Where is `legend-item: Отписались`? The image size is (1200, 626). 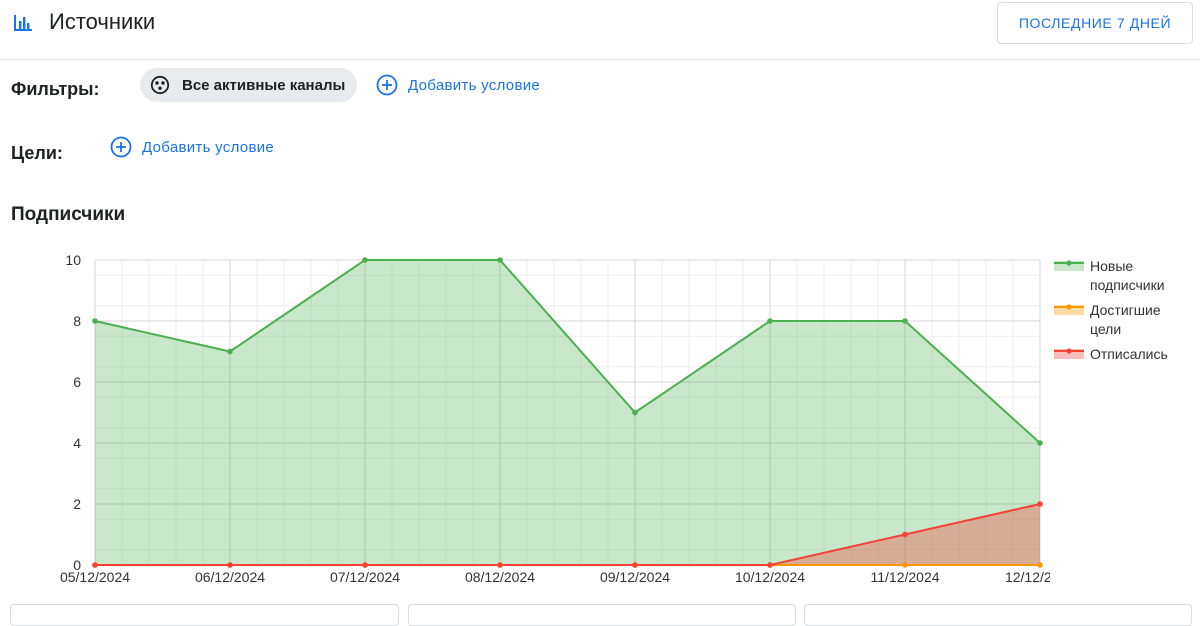
legend-item: Отписались is located at coordinates (1124, 354).